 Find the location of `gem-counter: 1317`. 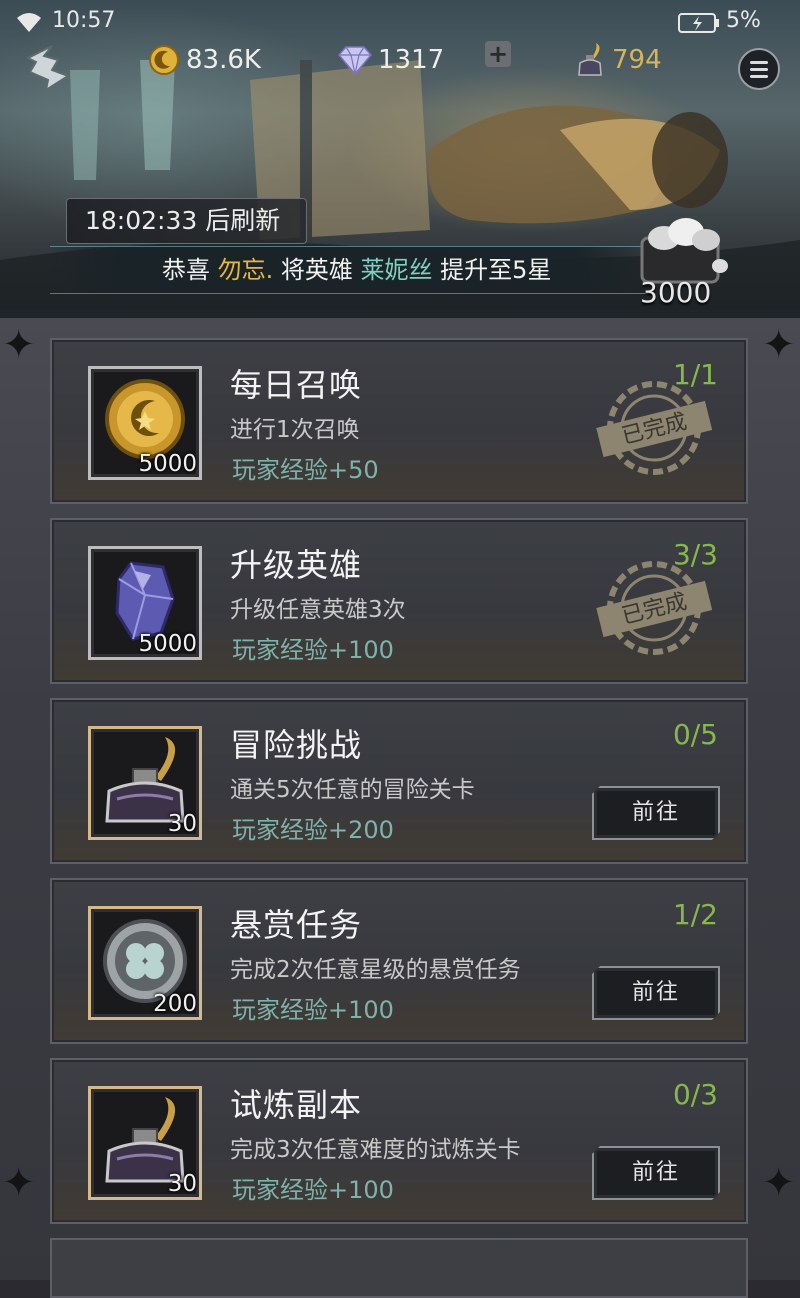

gem-counter: 1317 is located at coordinates (391, 60).